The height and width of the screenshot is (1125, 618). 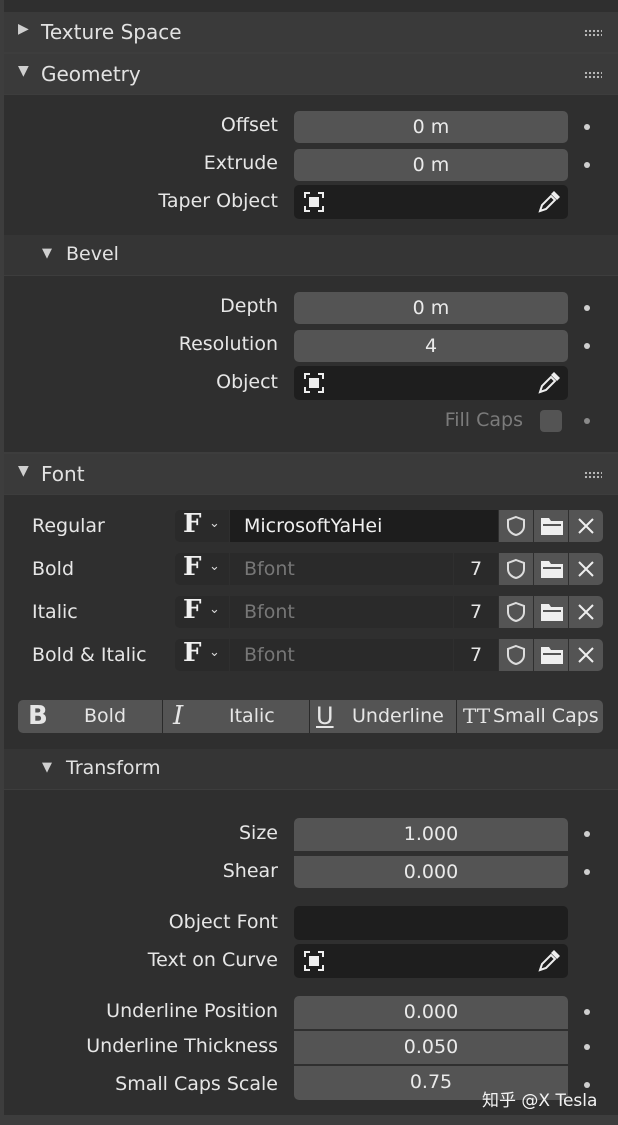 I want to click on panel-texture-space-header: ▶ Texture Space, so click(x=311, y=32).